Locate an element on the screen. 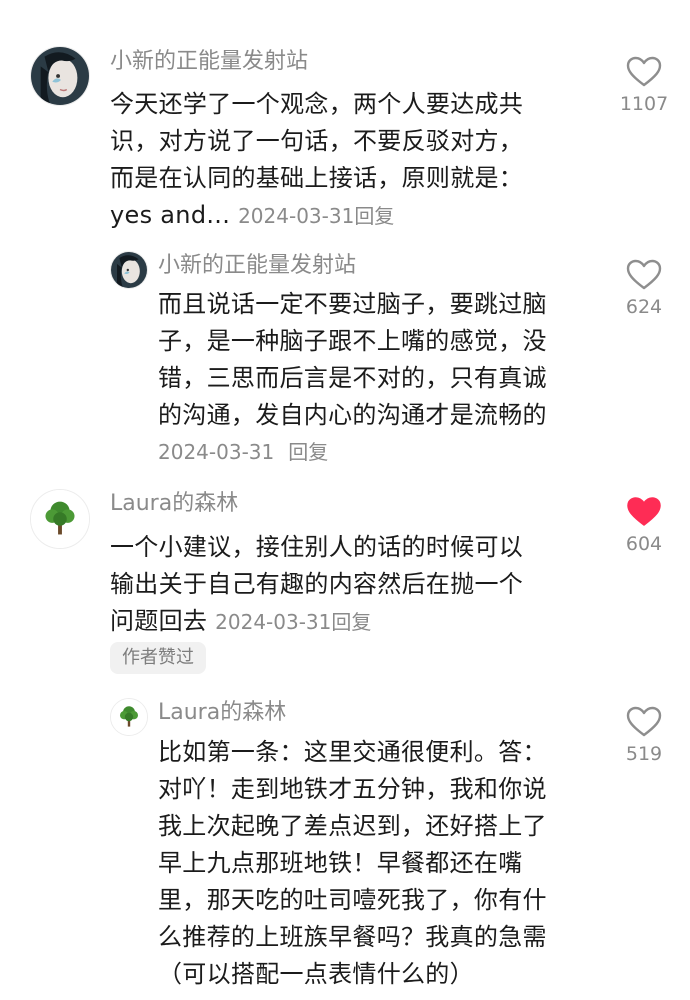 The image size is (690, 1000). author-liked-badge: 作者赞过 is located at coordinates (158, 658).